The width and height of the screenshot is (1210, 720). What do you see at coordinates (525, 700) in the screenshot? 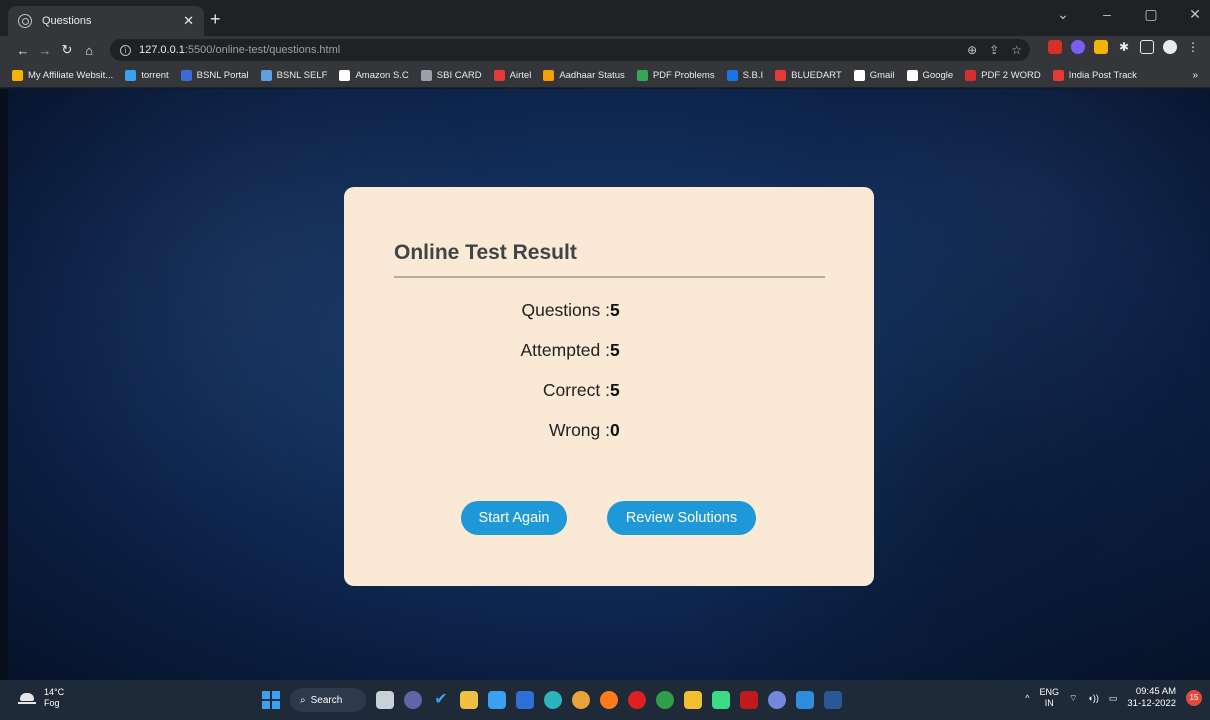
I see `calendar-icon` at bounding box center [525, 700].